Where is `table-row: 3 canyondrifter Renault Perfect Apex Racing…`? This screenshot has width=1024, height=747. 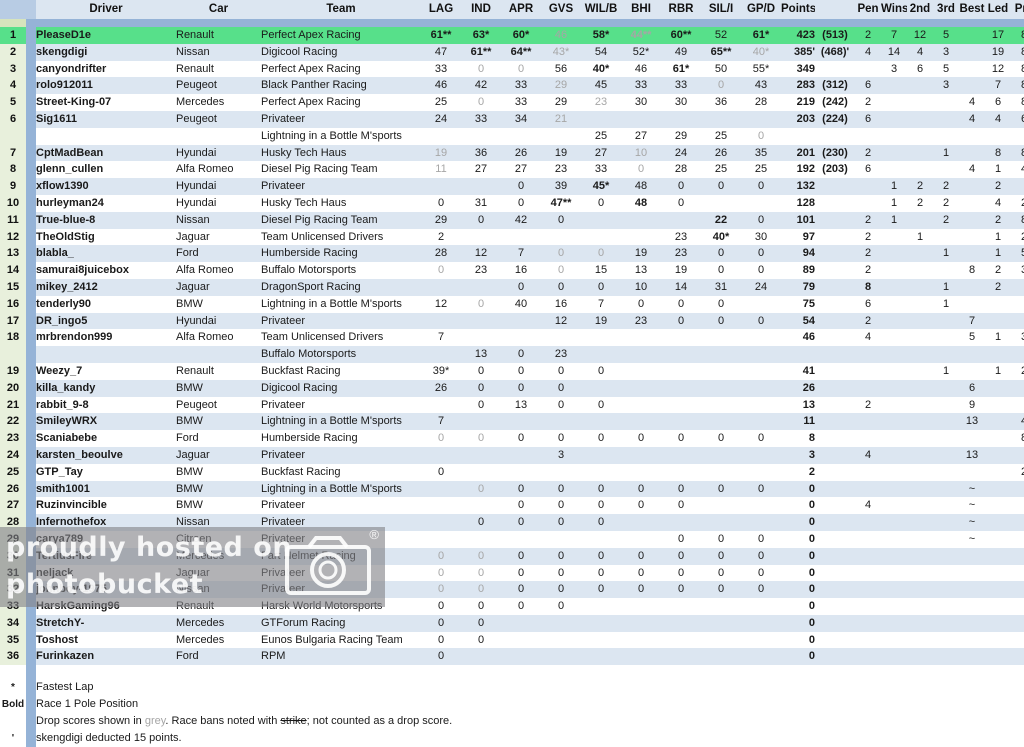
table-row: 3 canyondrifter Renault Perfect Apex Racing… is located at coordinates (512, 69).